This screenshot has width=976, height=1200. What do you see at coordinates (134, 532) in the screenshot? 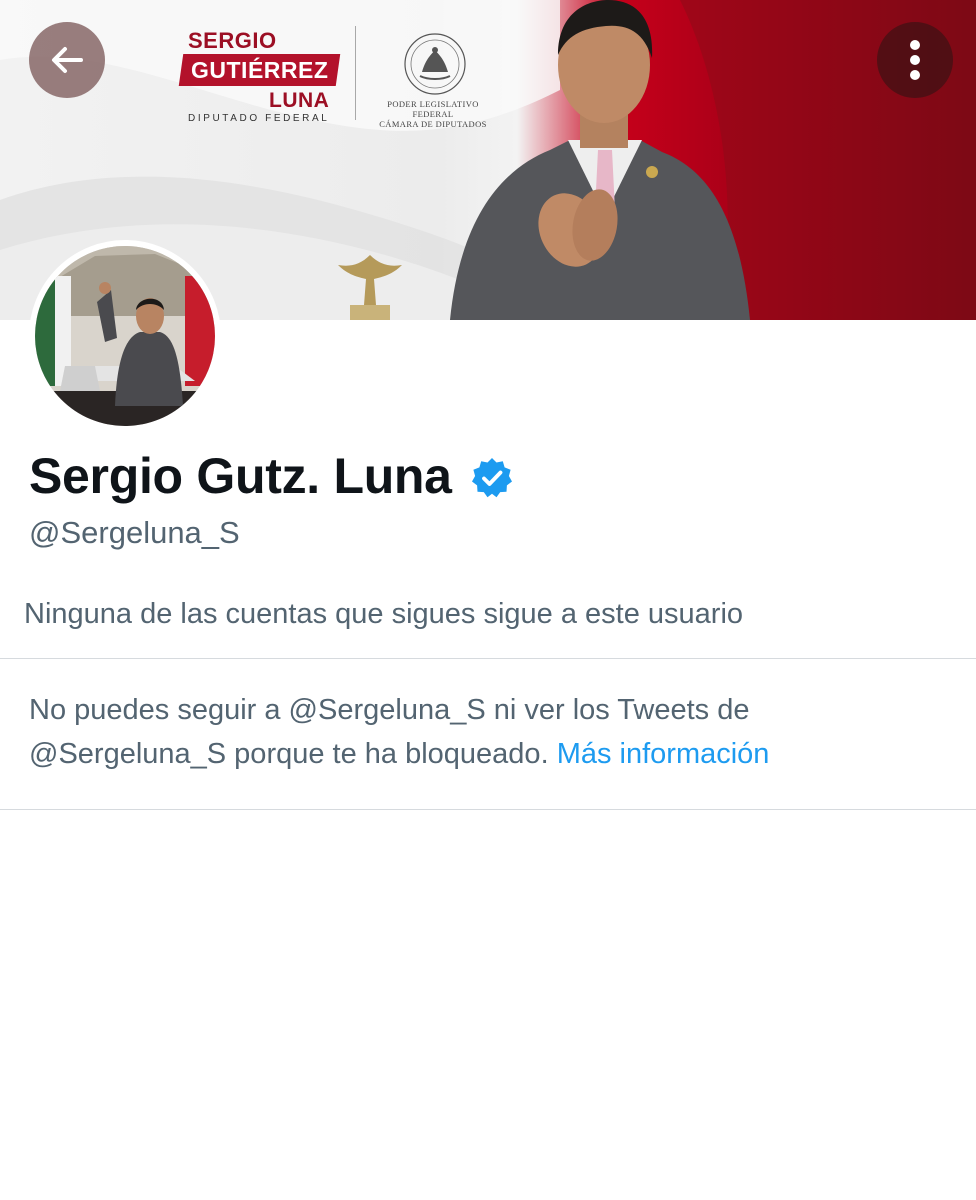
I see `profile-handle: @Sergeluna_S` at bounding box center [134, 532].